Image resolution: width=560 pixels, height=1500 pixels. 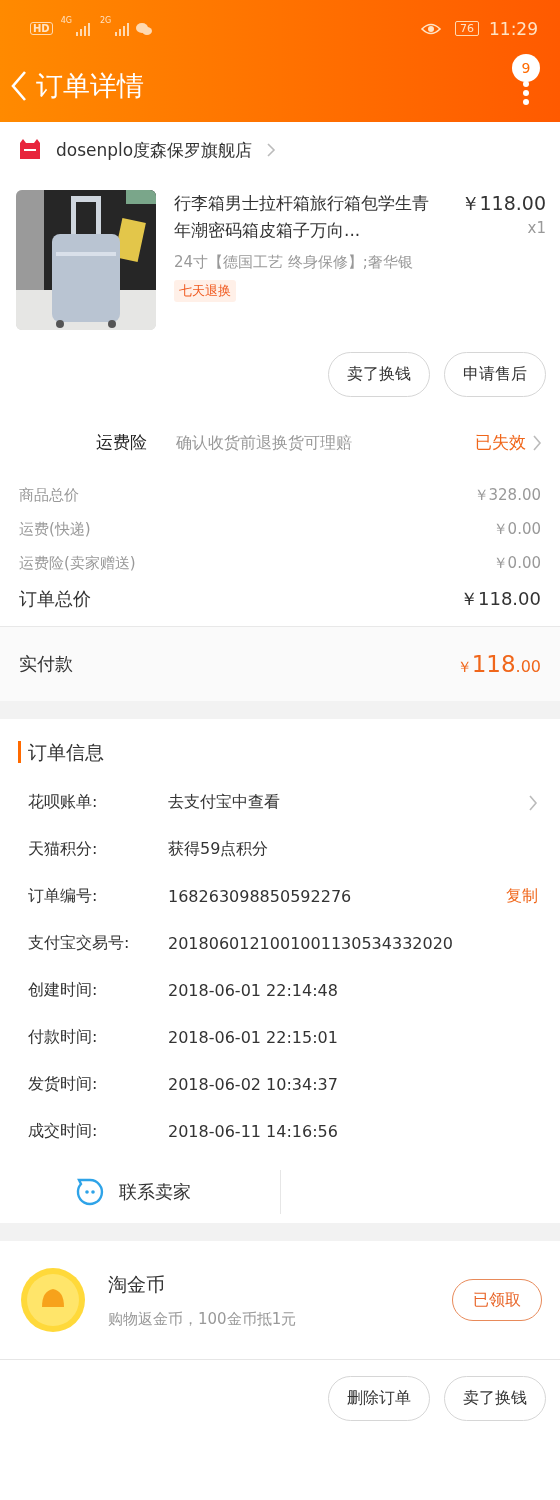 What do you see at coordinates (122, 442) in the screenshot?
I see `insurance-label: 运费险` at bounding box center [122, 442].